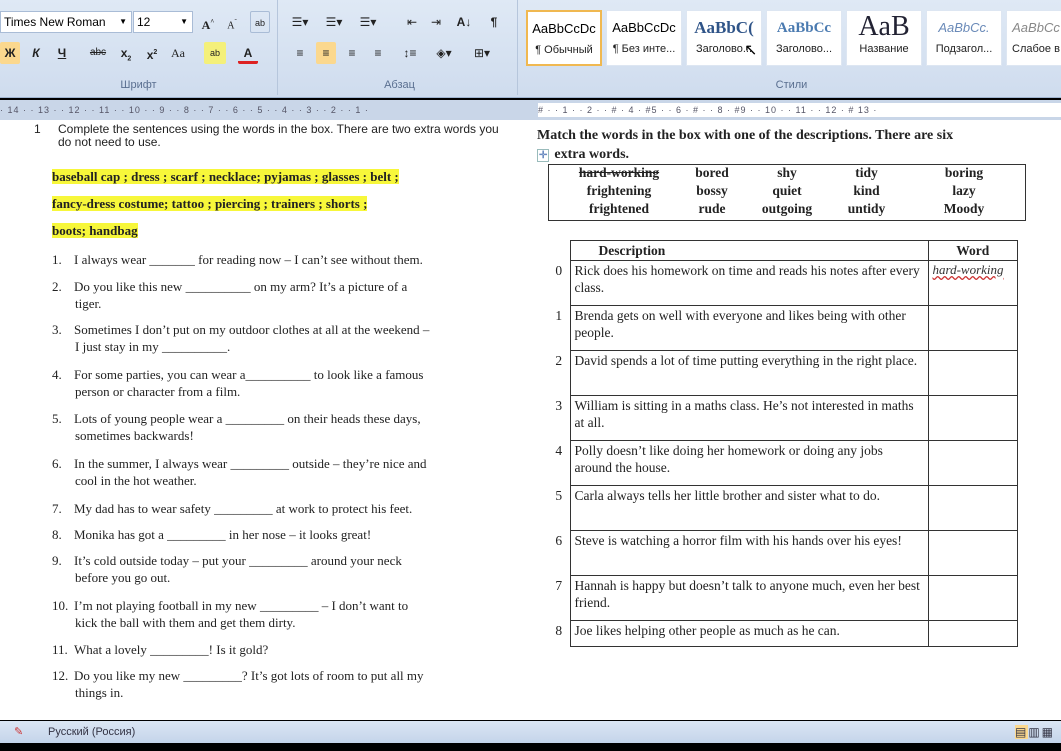 This screenshot has width=1061, height=751. I want to click on row-number: 3, so click(559, 405).